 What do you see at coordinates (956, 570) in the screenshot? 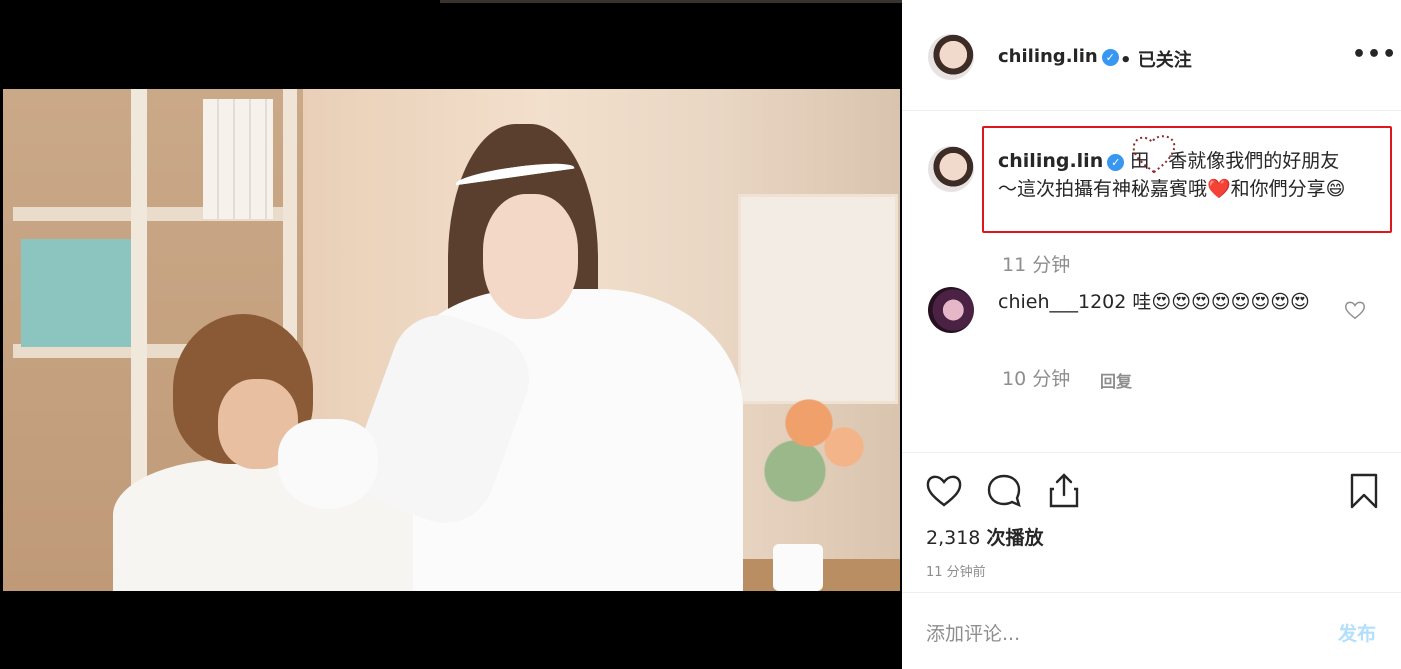
I see `post-timestamp: 11 分钟前` at bounding box center [956, 570].